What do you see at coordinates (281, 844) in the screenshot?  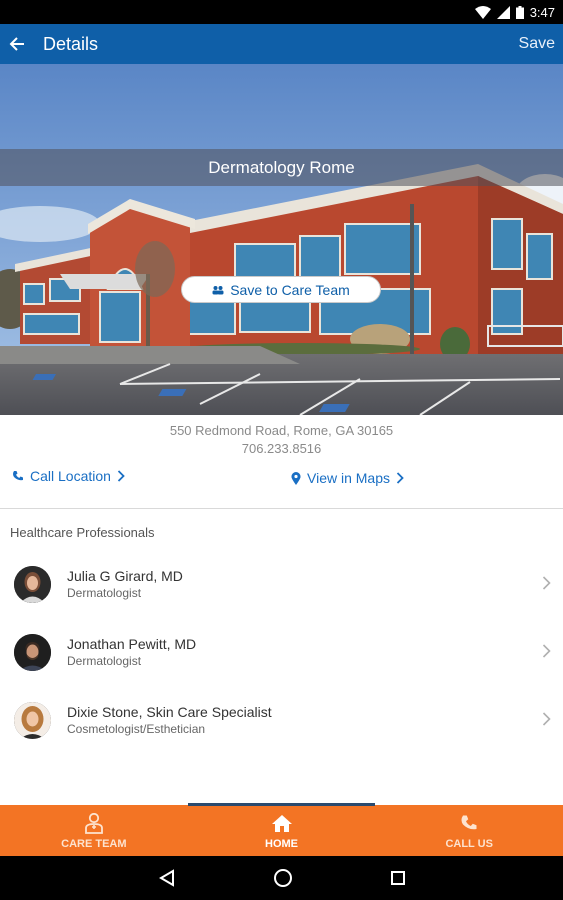 I see `nav-home-label: HOME` at bounding box center [281, 844].